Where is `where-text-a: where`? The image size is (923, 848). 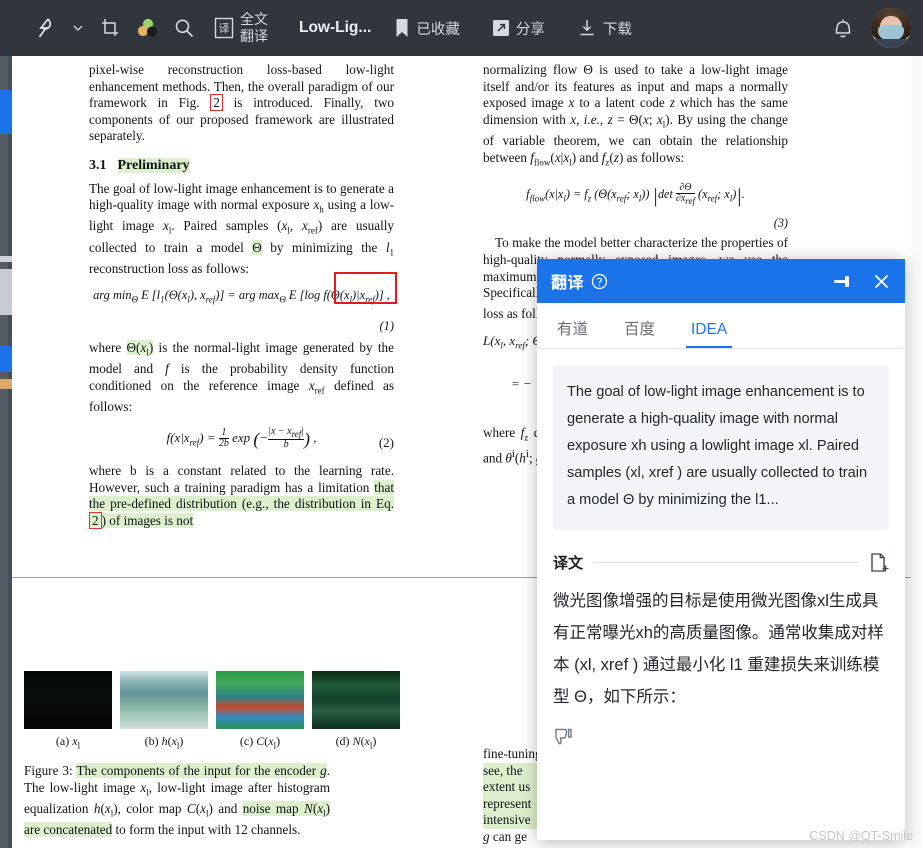
where-text-a: where is located at coordinates (108, 348).